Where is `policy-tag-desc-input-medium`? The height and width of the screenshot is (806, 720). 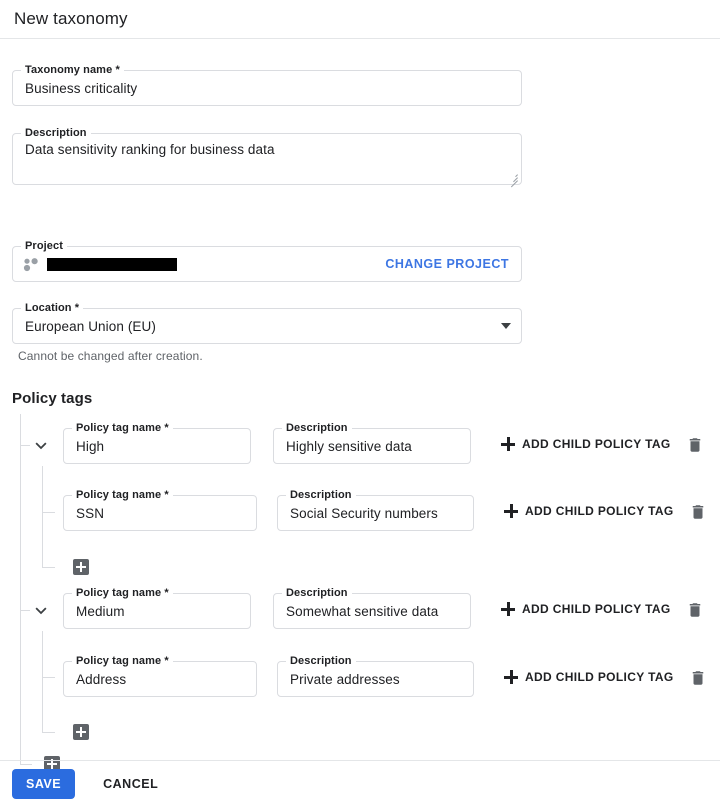 policy-tag-desc-input-medium is located at coordinates (372, 611).